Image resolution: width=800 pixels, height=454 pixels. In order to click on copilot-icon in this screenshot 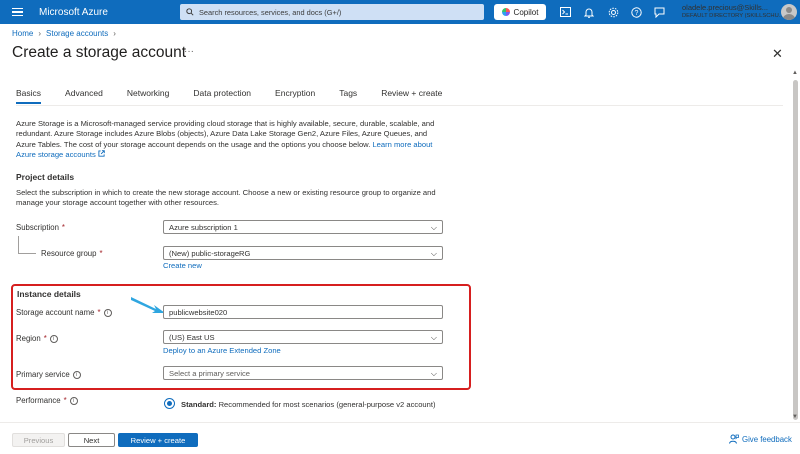, I will do `click(505, 12)`.